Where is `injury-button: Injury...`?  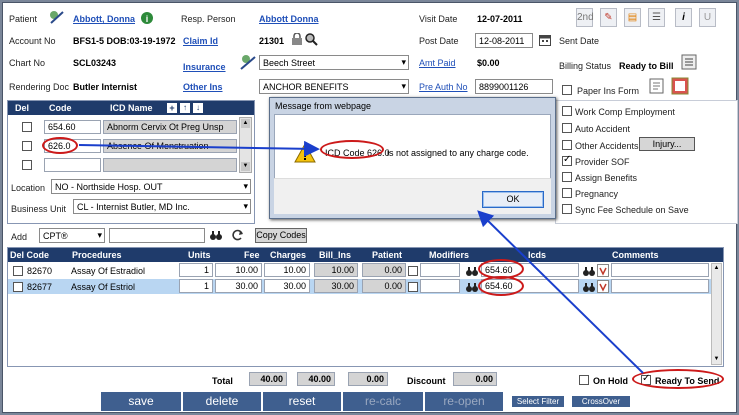
injury-button: Injury... is located at coordinates (667, 144).